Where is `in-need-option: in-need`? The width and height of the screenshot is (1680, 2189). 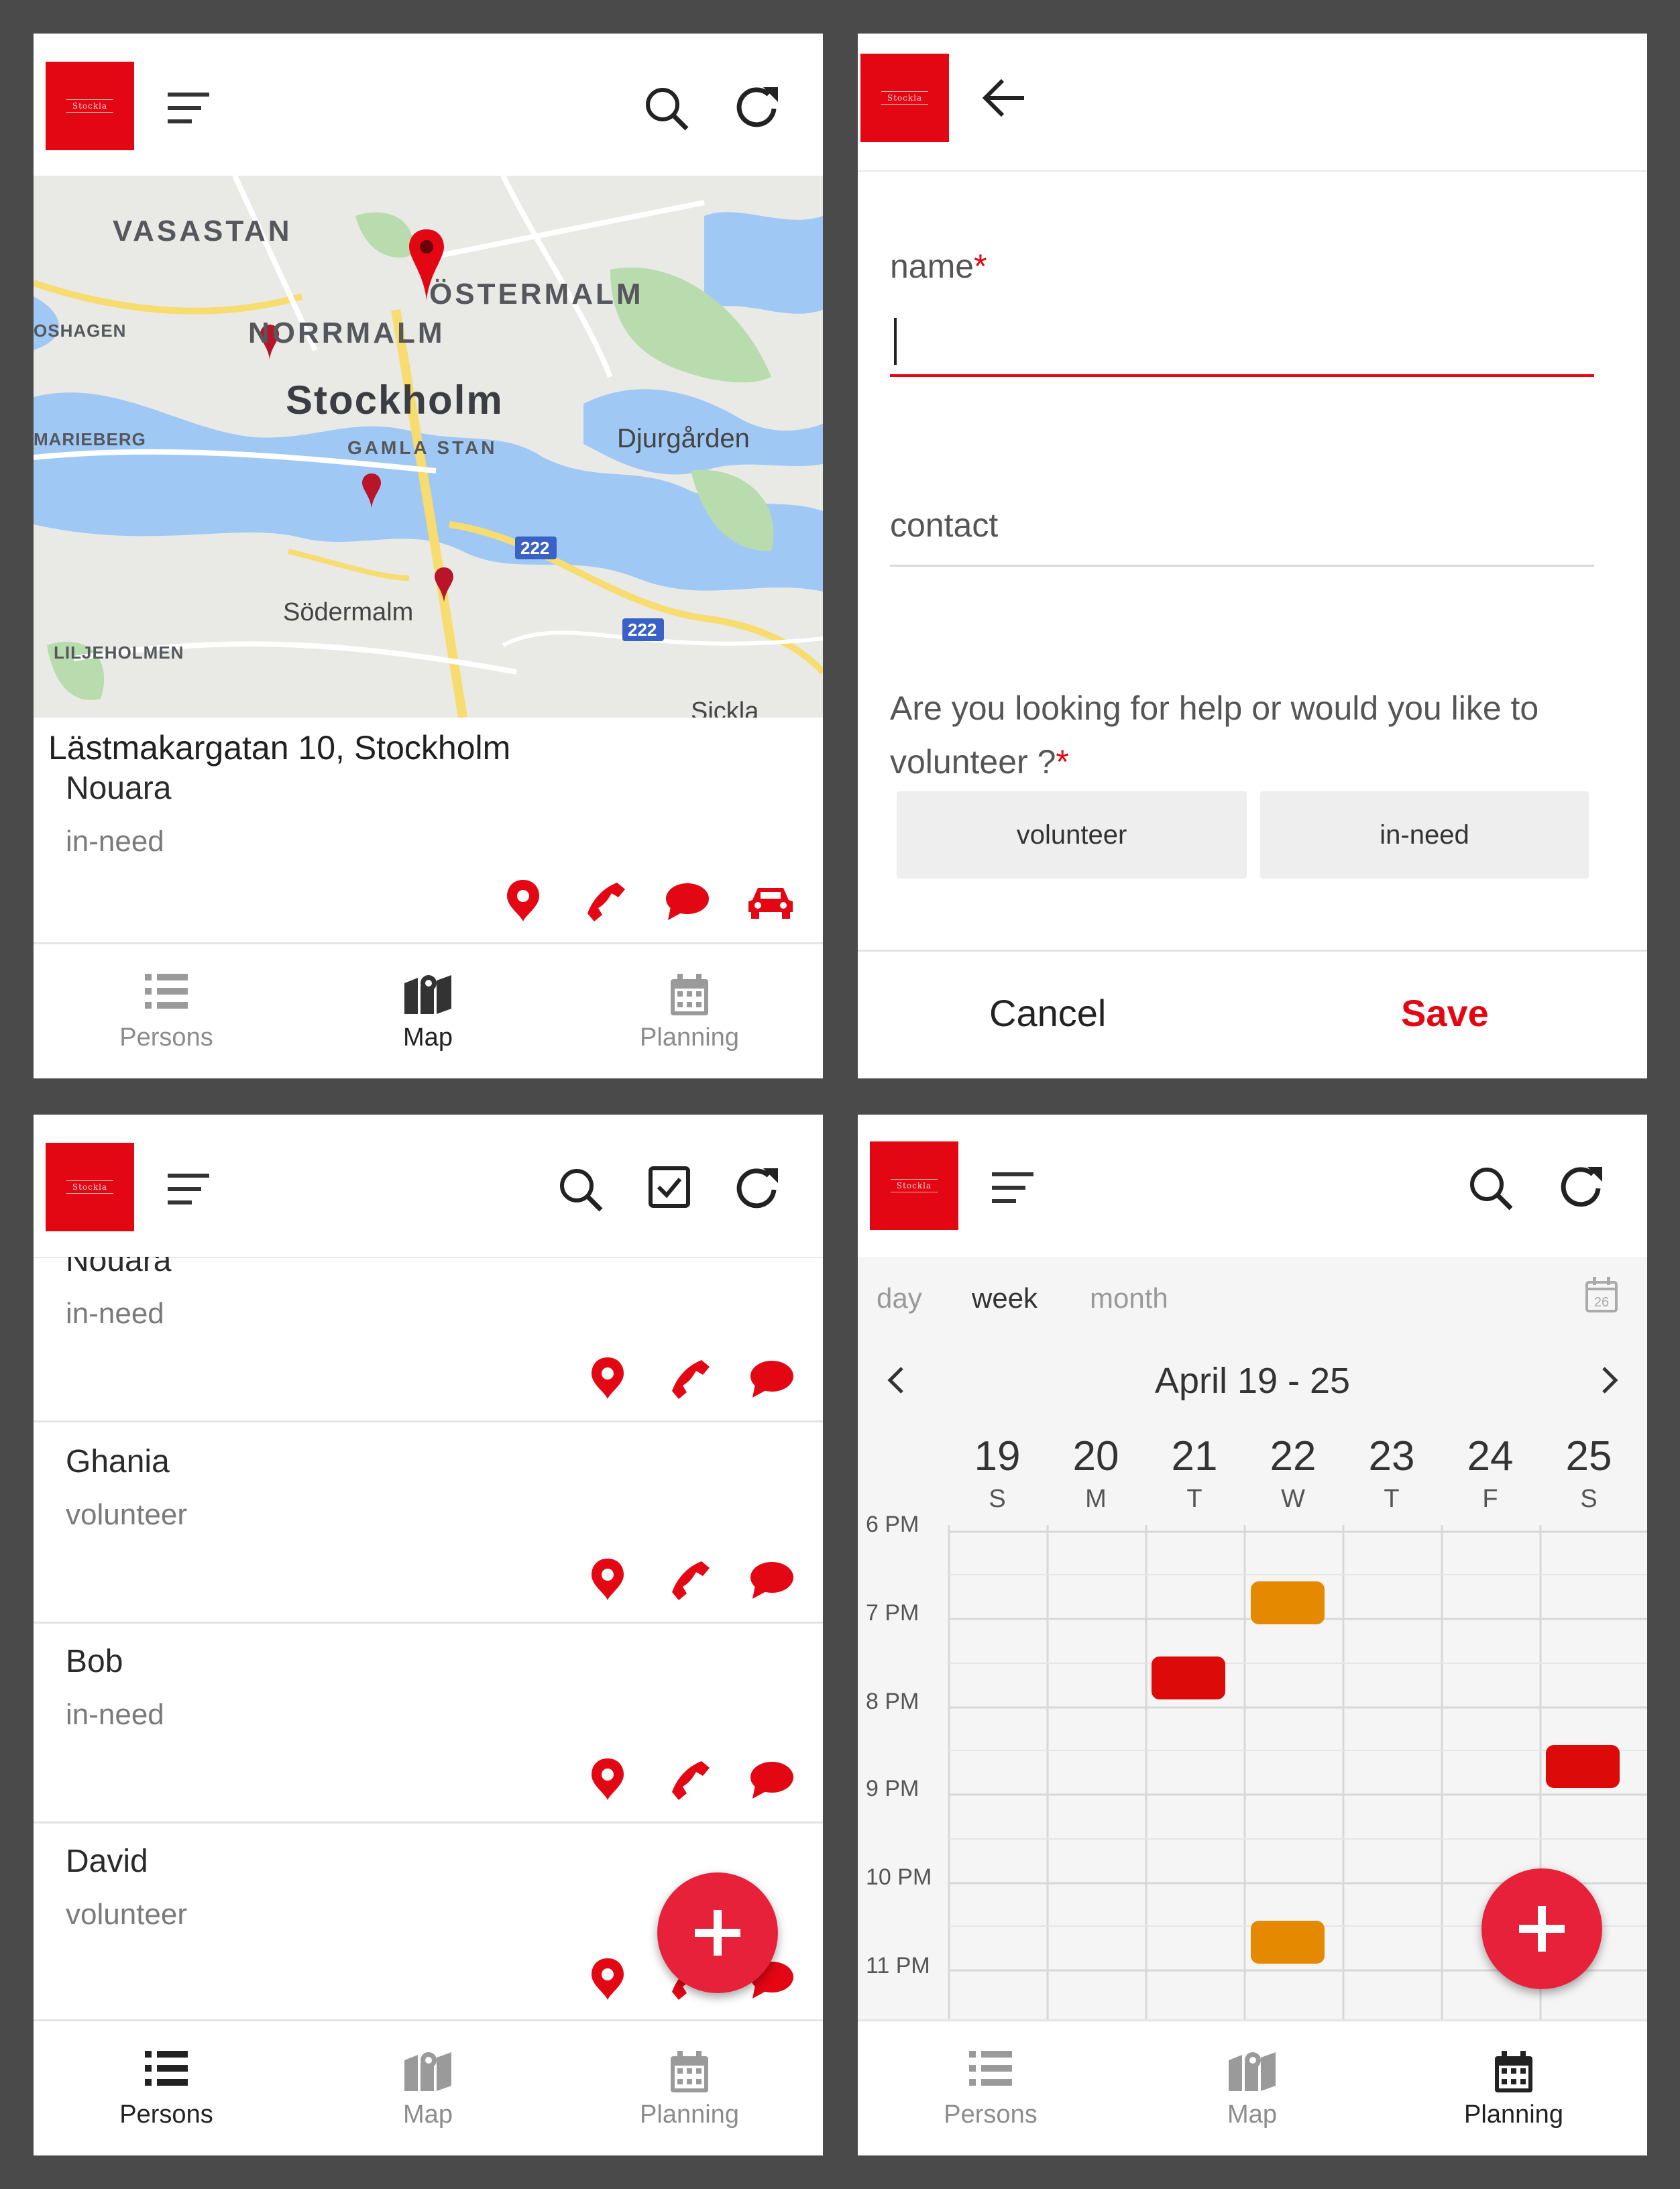 in-need-option: in-need is located at coordinates (1424, 835).